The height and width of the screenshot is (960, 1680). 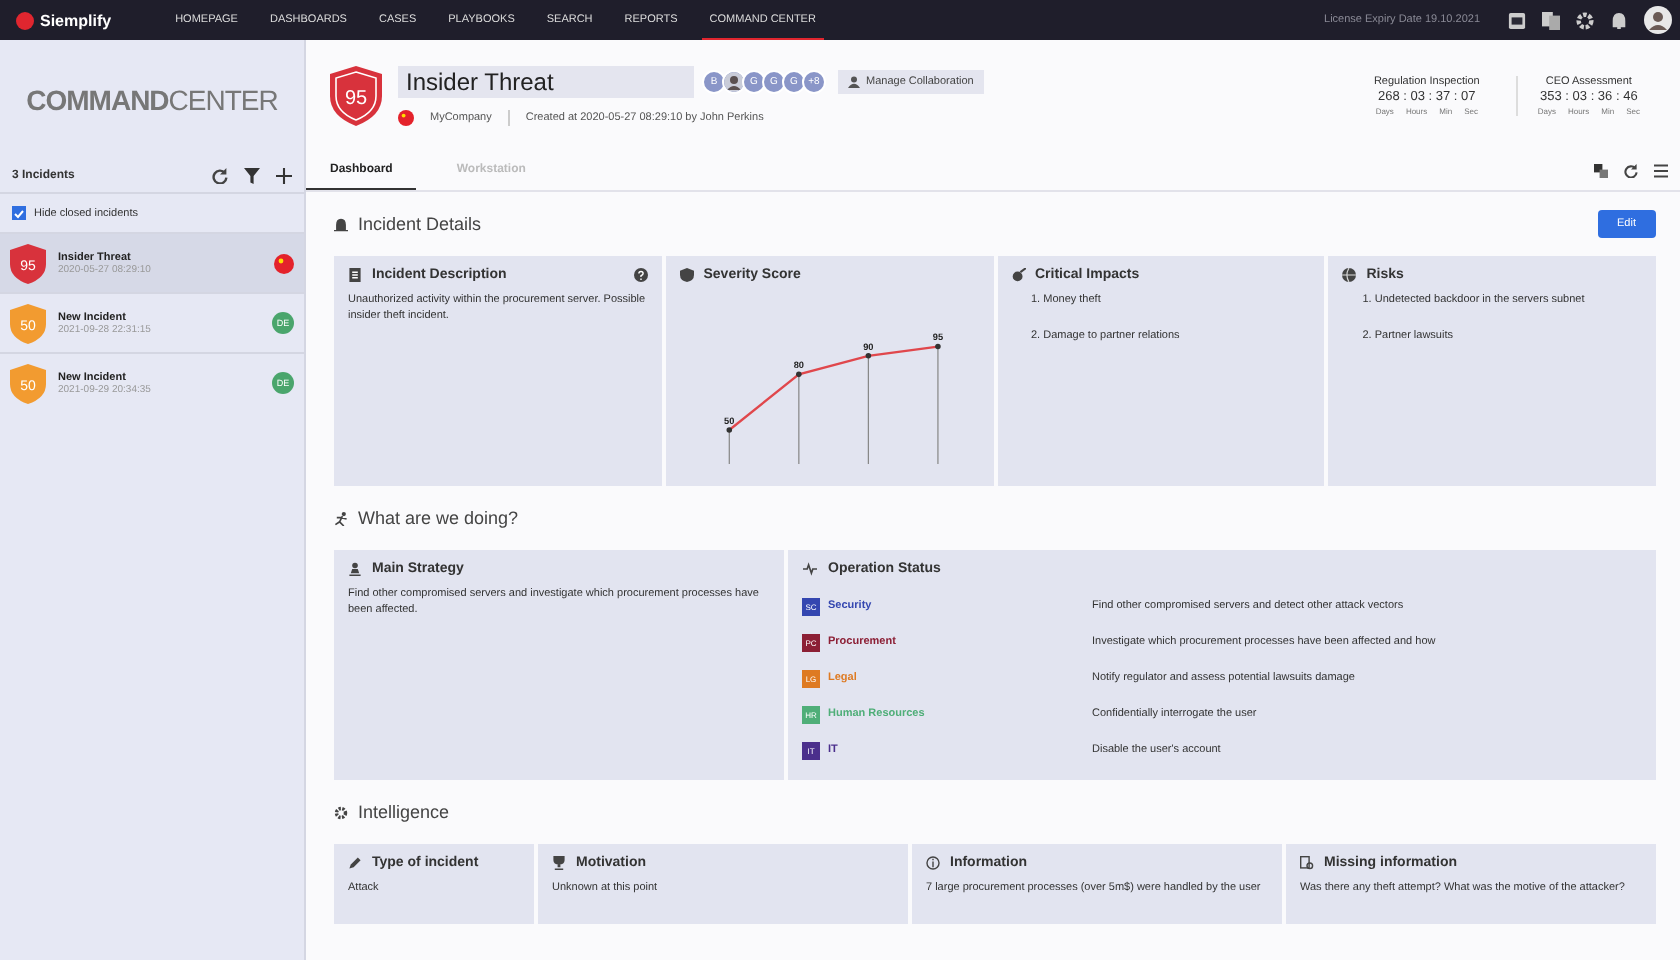 I want to click on logo-icon, so click(x=25, y=20).